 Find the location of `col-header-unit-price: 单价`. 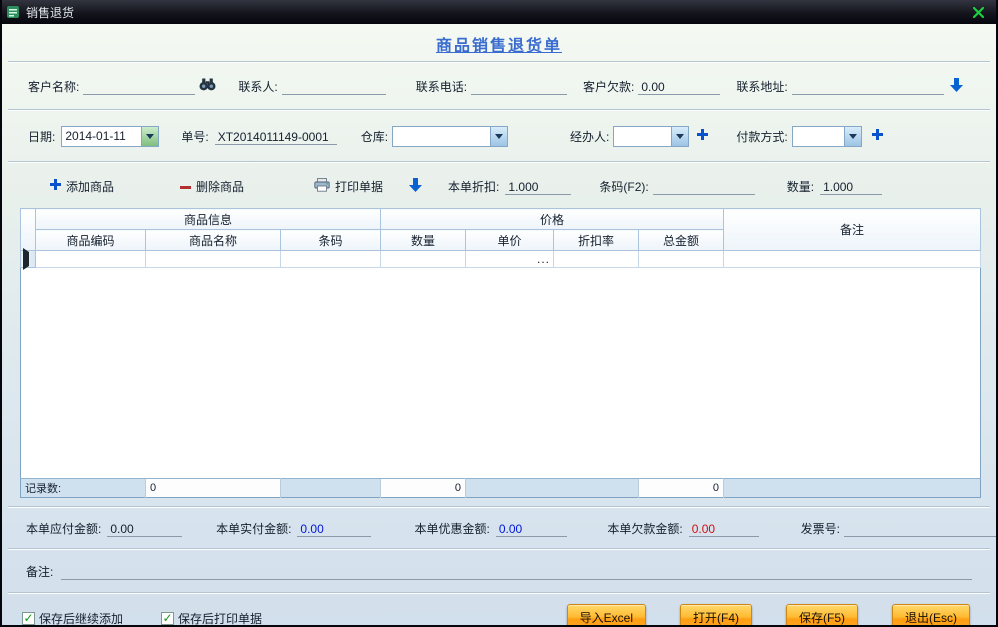

col-header-unit-price: 单价 is located at coordinates (509, 240).